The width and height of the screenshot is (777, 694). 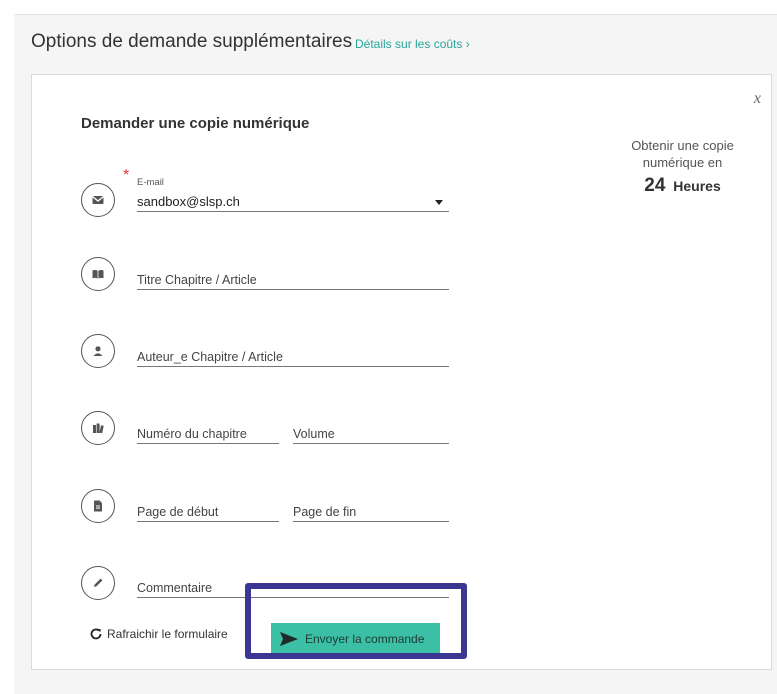 What do you see at coordinates (178, 512) in the screenshot?
I see `page-start-placeholder: Page de début` at bounding box center [178, 512].